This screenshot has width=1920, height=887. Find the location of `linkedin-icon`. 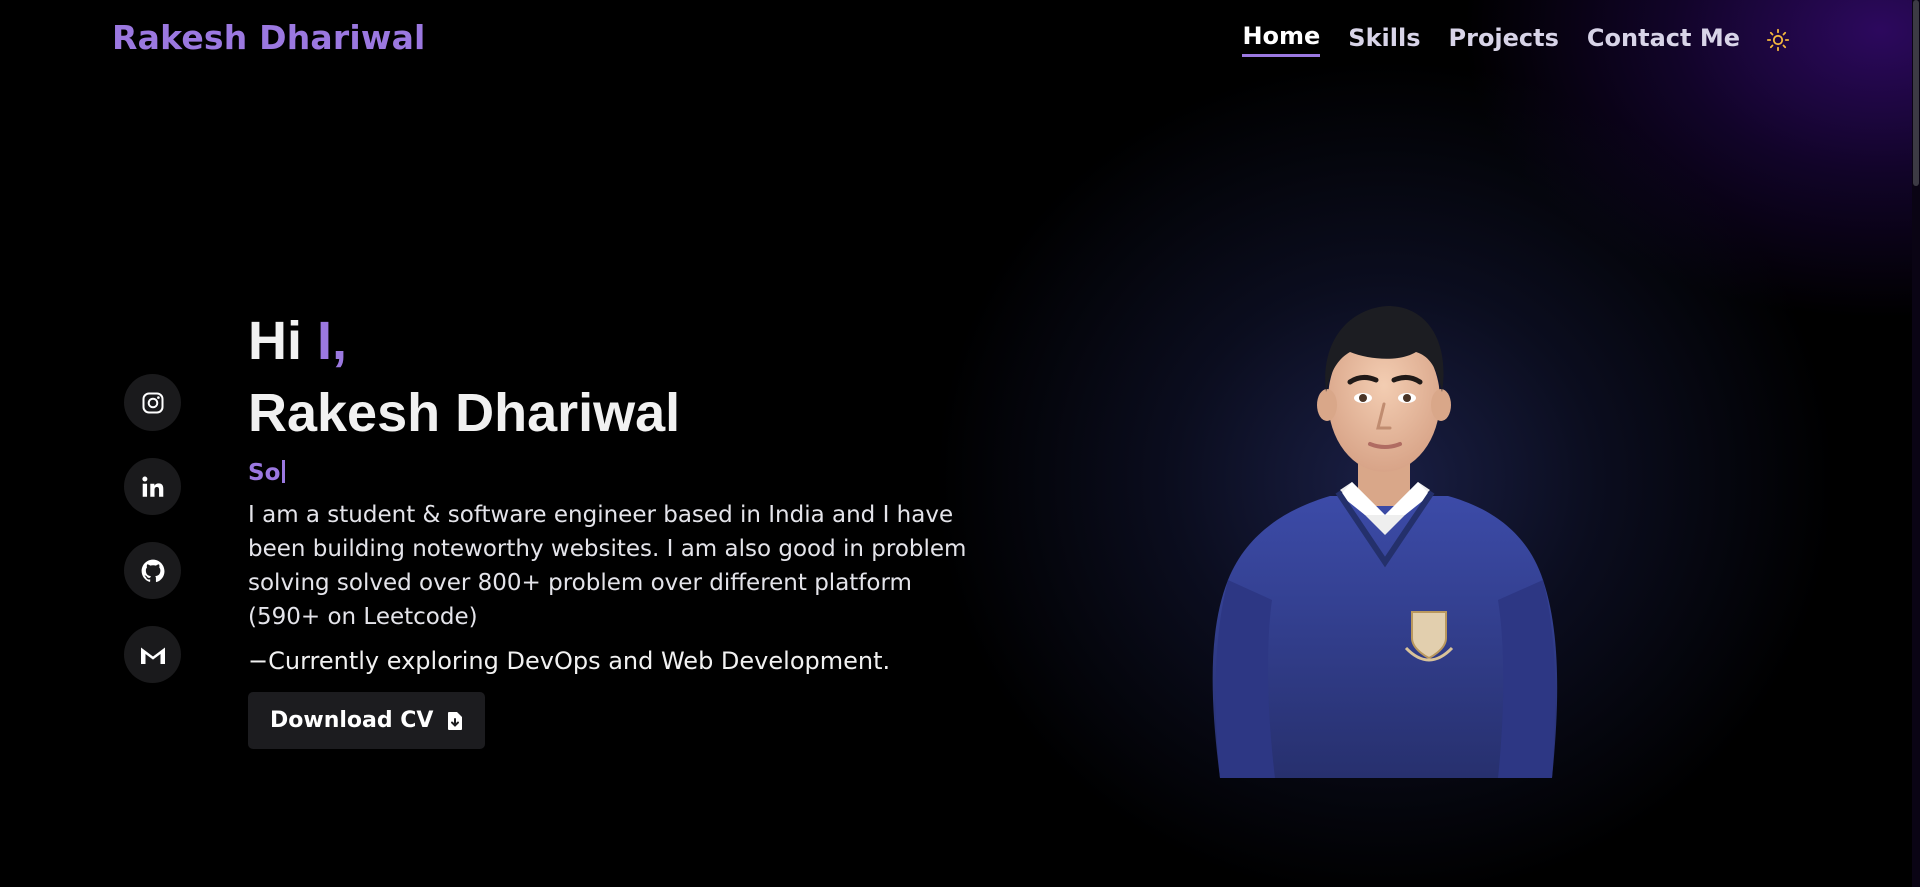

linkedin-icon is located at coordinates (152, 486).